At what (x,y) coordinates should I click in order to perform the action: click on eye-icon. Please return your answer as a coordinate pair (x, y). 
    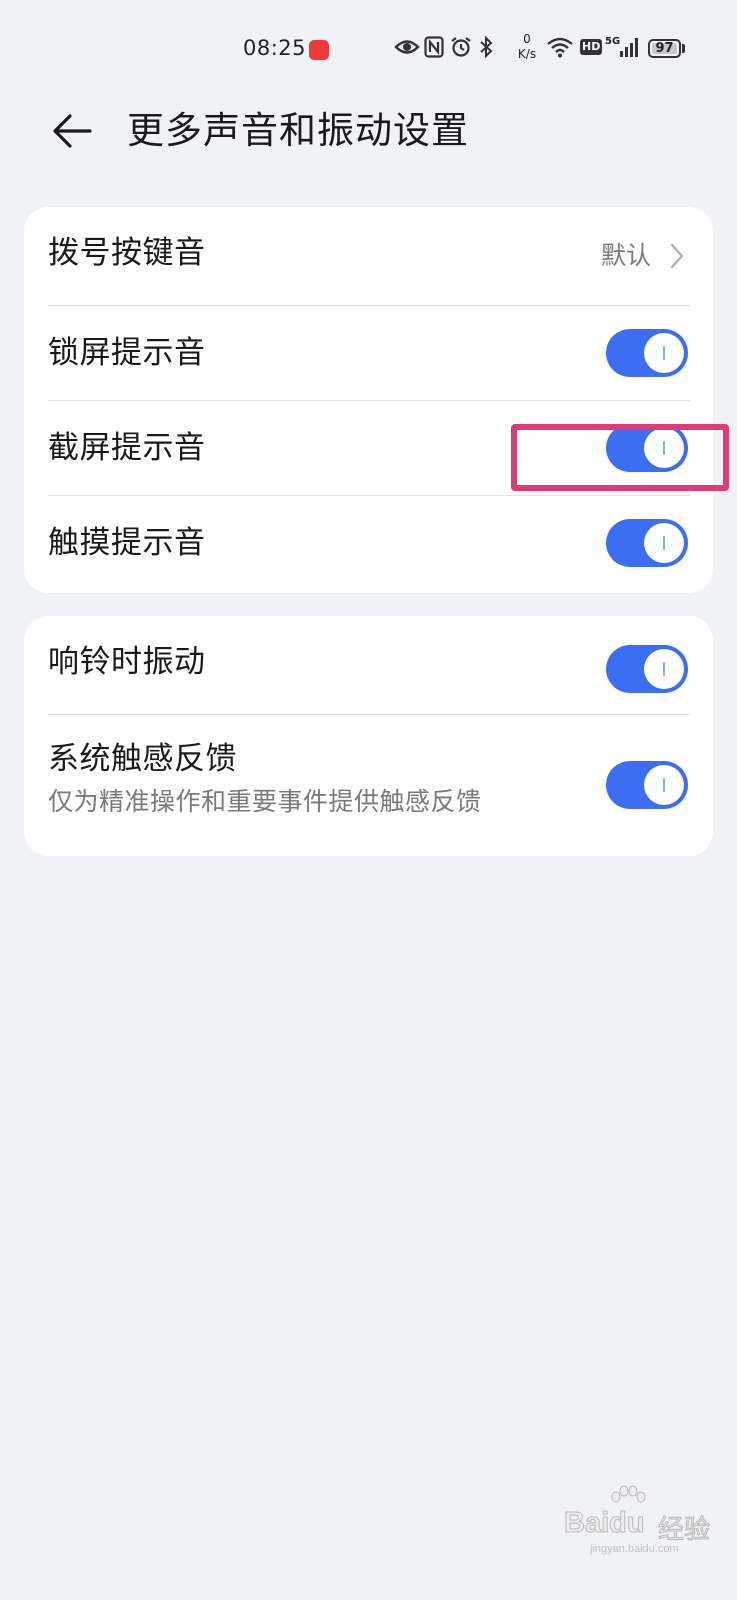
    Looking at the image, I should click on (407, 47).